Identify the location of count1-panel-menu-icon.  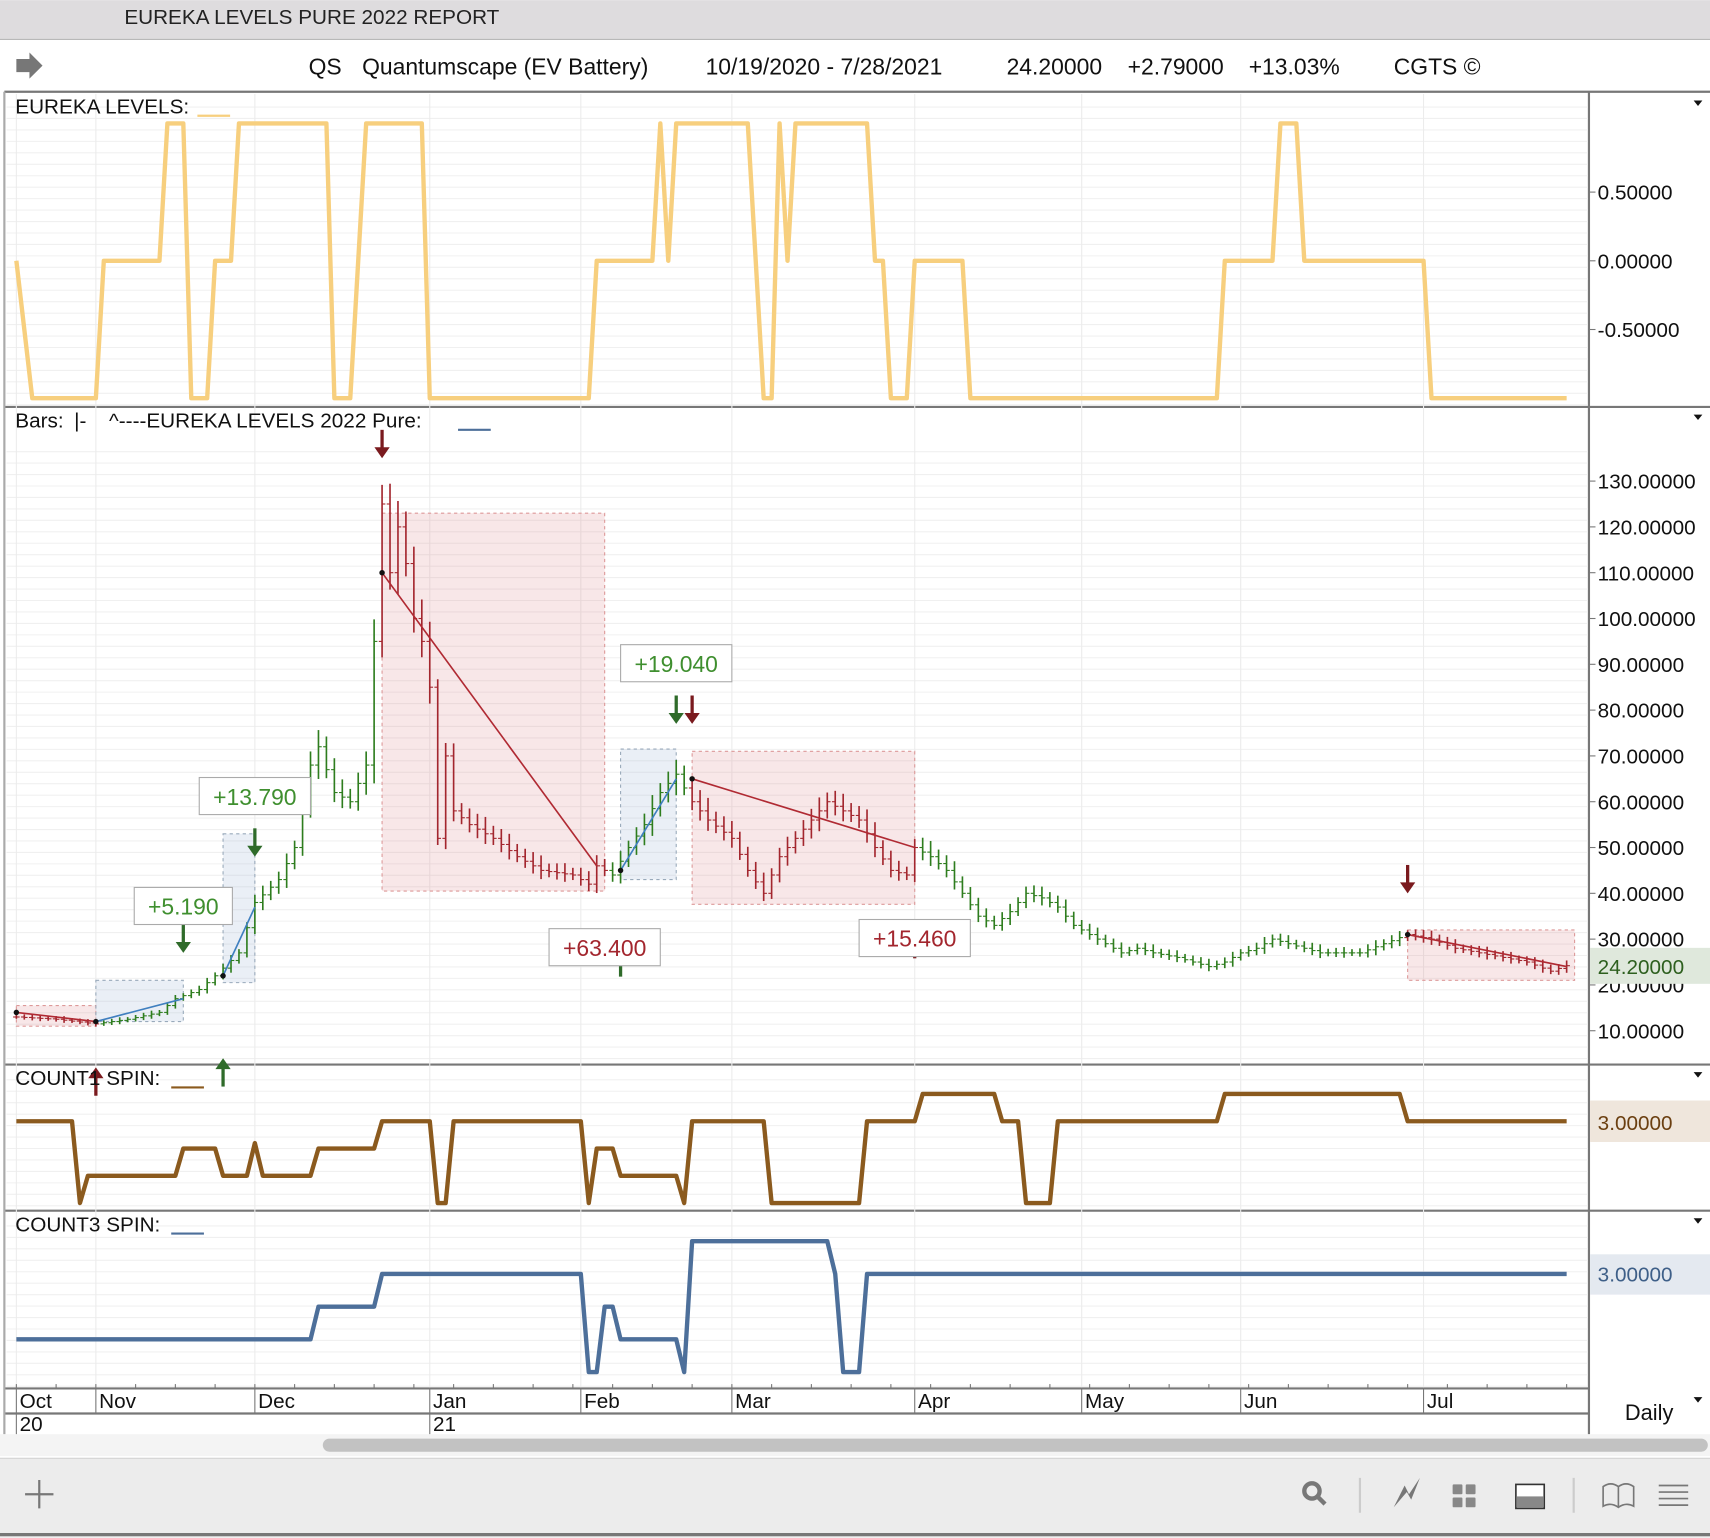
(1698, 1075).